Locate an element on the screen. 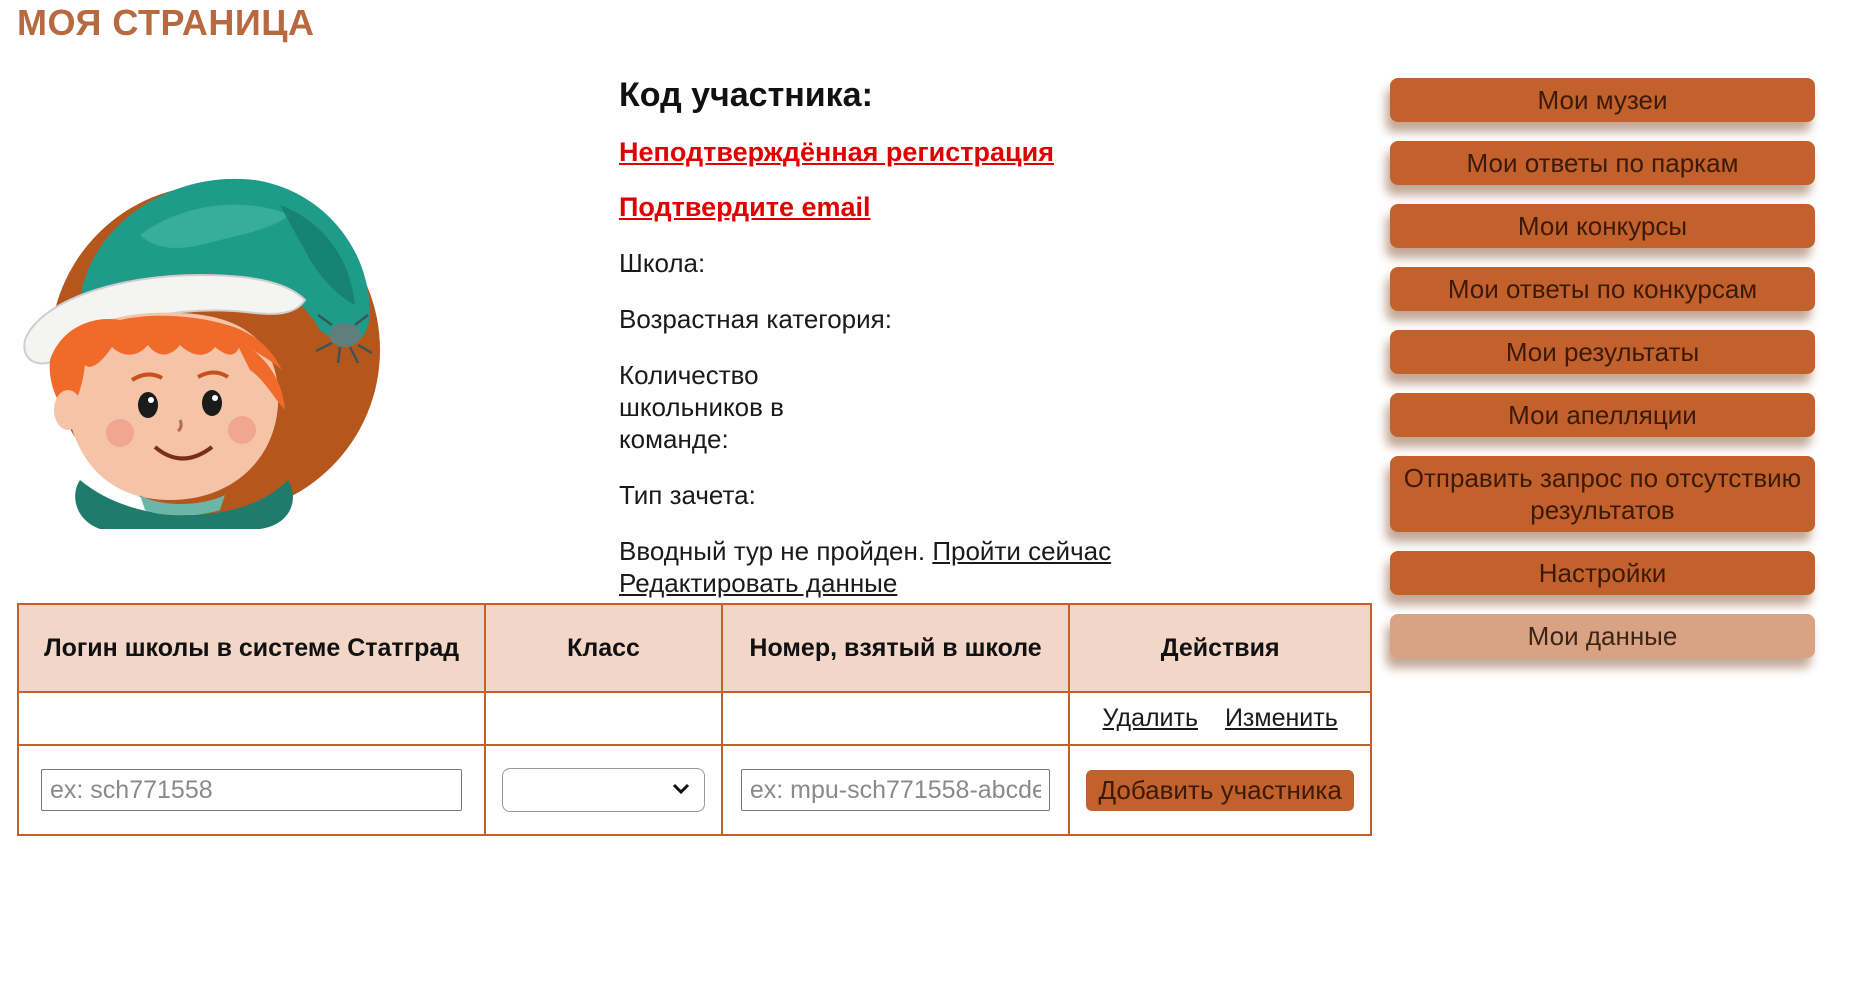  edit-data-link: Редактировать данные is located at coordinates (758, 583).